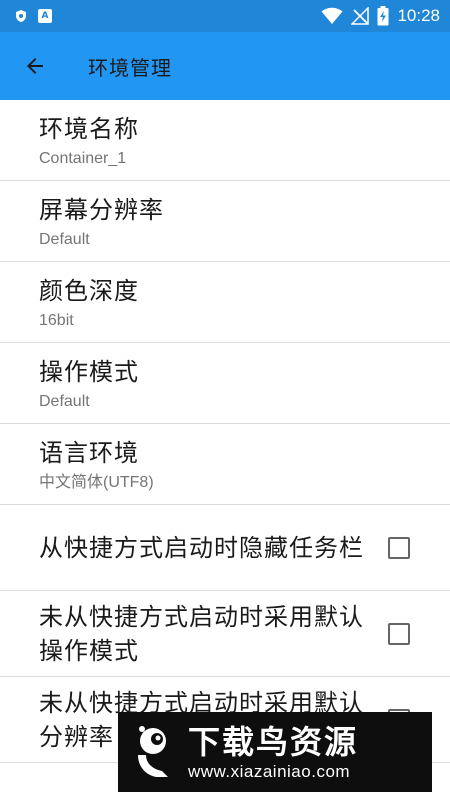 The height and width of the screenshot is (800, 450). I want to click on battery-charging-icon, so click(383, 16).